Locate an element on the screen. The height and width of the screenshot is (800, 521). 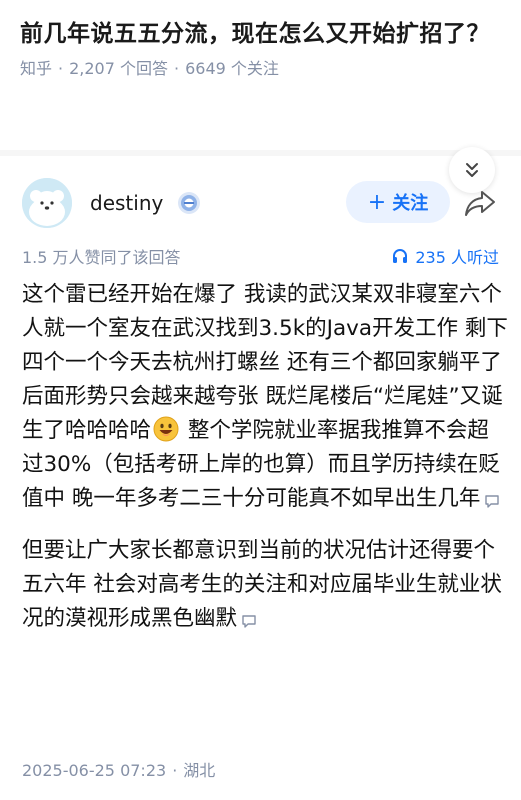
bear-avatar-icon is located at coordinates (47, 203).